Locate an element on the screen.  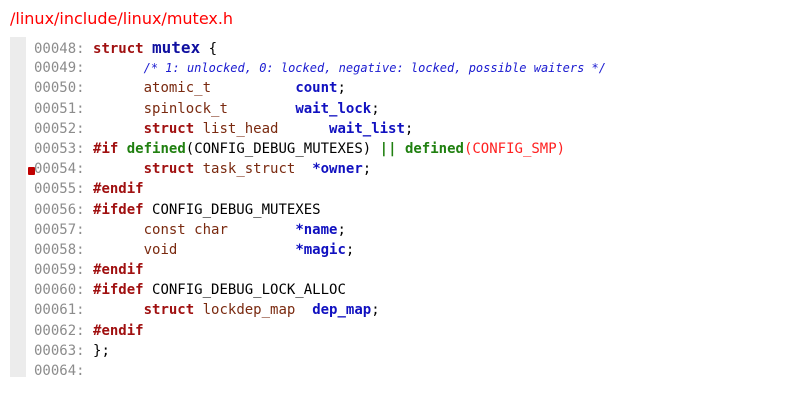
code-line: 00061: struct lockdep_map dep_map; is located at coordinates (320, 310).